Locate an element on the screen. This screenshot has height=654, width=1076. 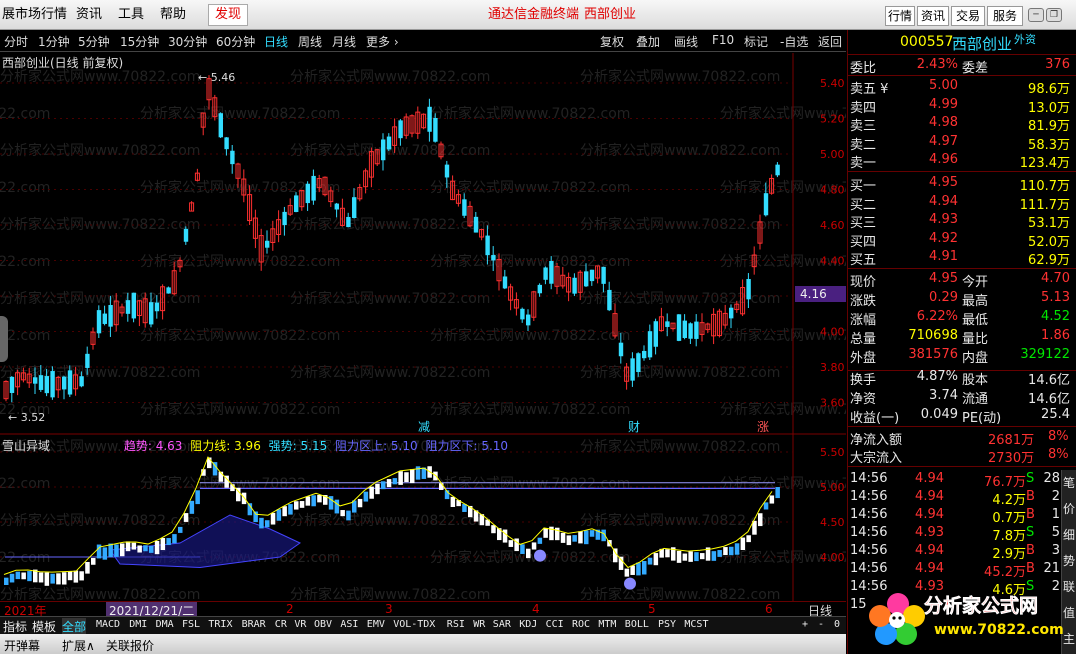
ask-row-label: 卖五 ¥ is located at coordinates (869, 89).